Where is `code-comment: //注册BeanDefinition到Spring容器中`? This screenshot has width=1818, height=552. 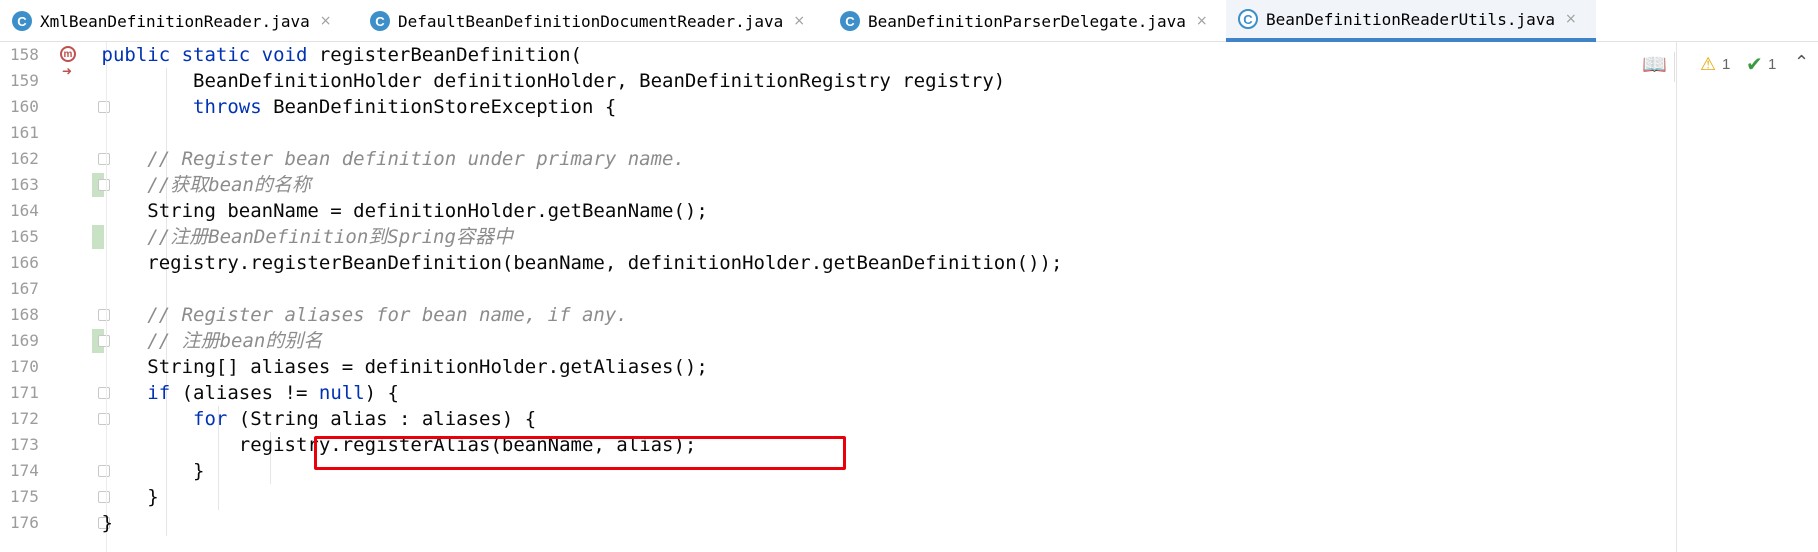 code-comment: //注册BeanDefinition到Spring容器中 is located at coordinates (330, 237).